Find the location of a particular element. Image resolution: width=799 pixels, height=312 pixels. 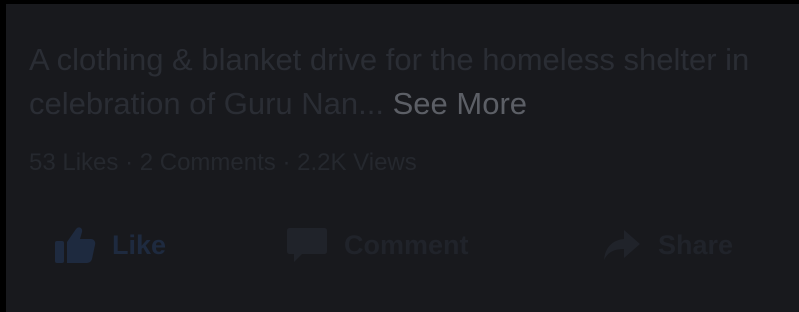

views-count: 2.2K Views is located at coordinates (357, 162).